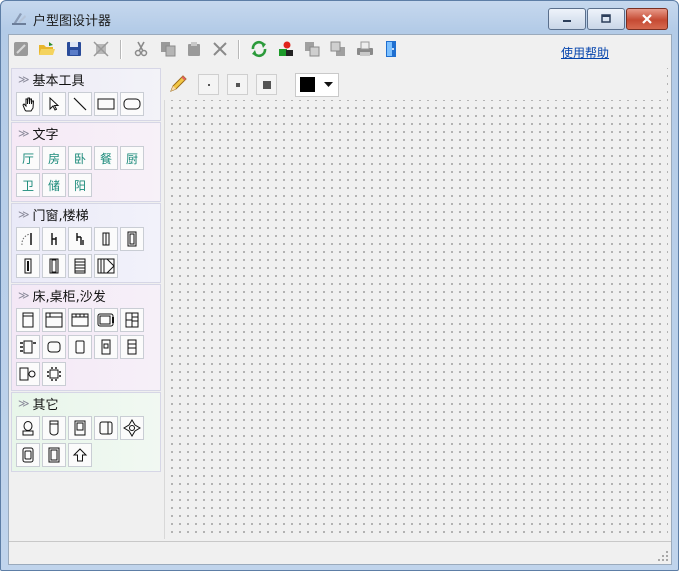 The image size is (679, 571). I want to click on print-button, so click(365, 49).